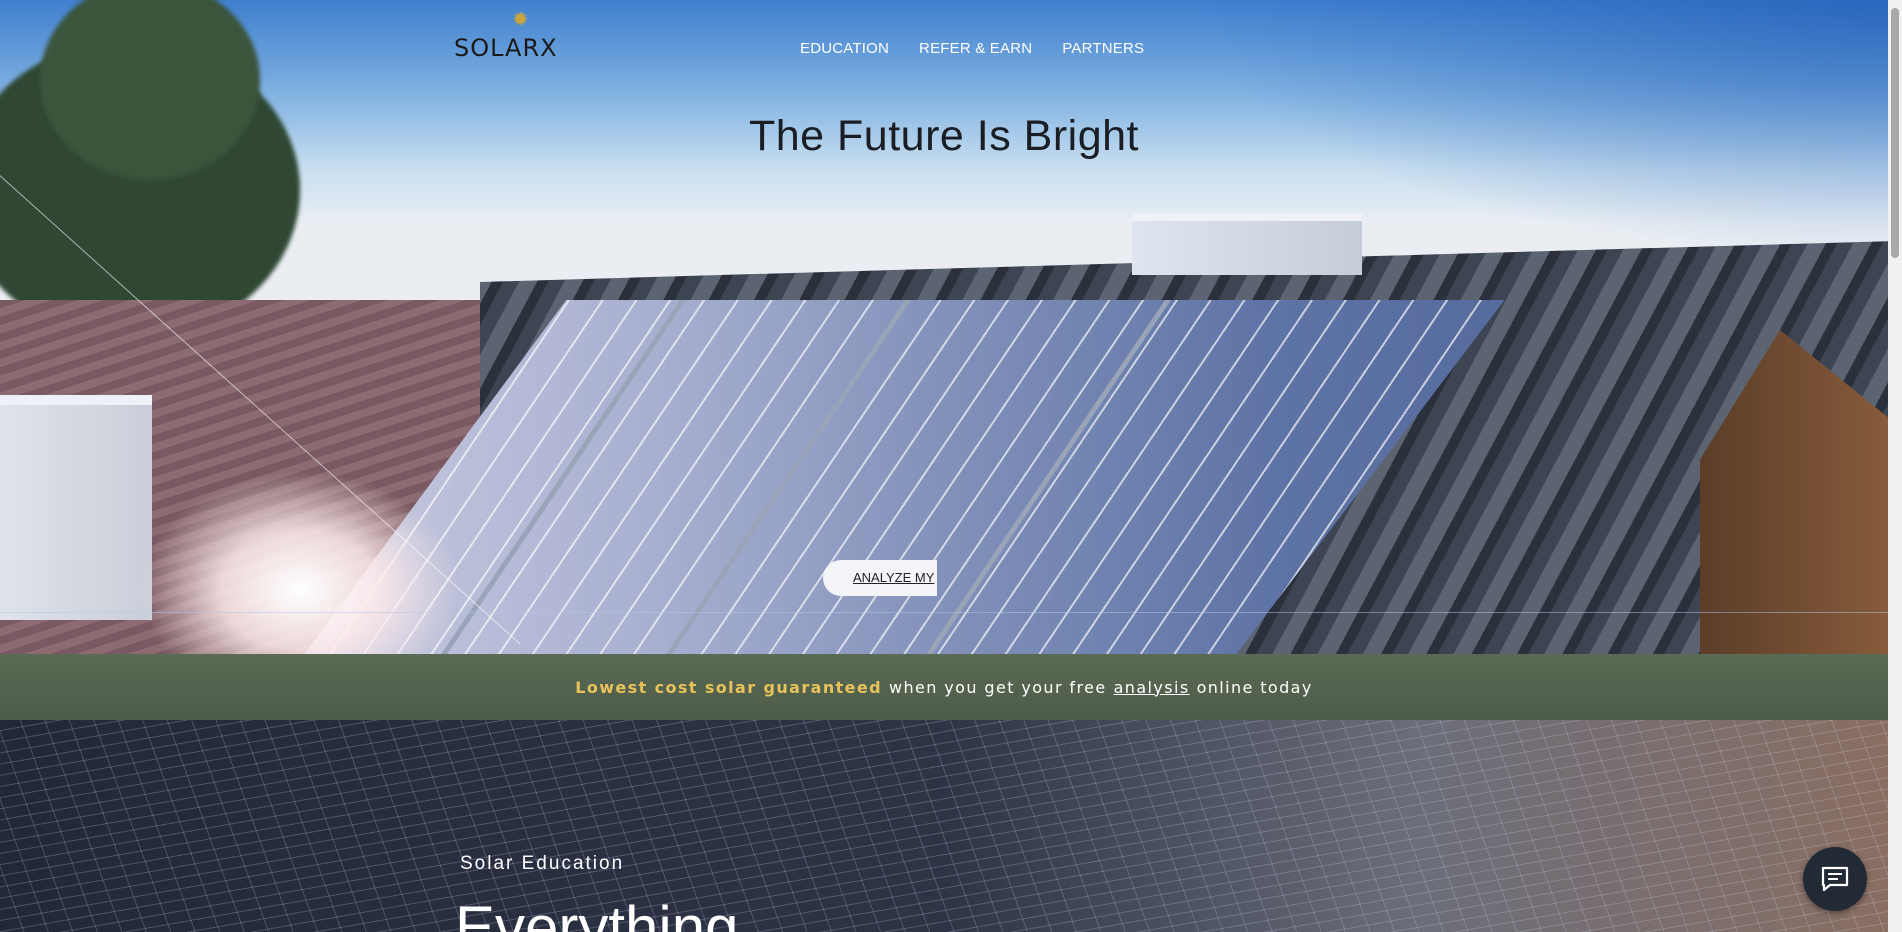  I want to click on banner-highlight: Lowest cost solar guaranteed, so click(729, 687).